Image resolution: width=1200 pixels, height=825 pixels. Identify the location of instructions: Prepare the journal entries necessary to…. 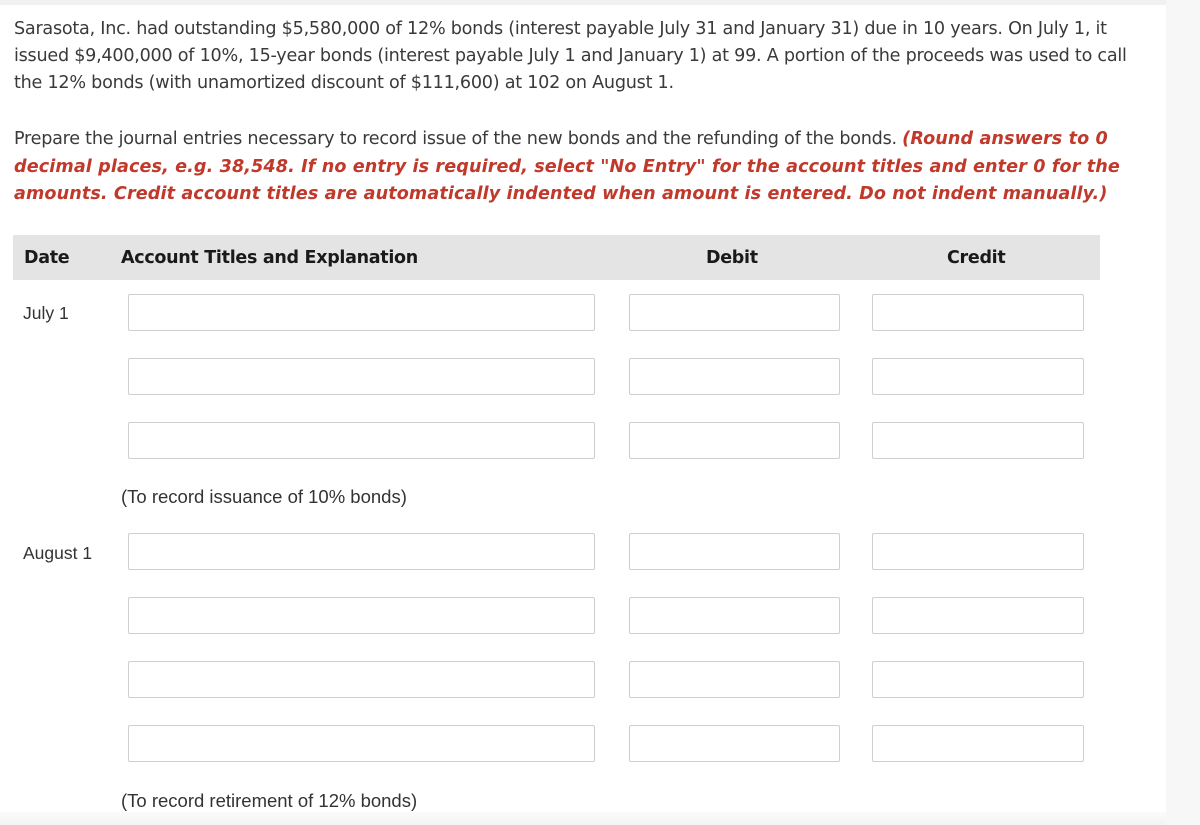
(589, 167).